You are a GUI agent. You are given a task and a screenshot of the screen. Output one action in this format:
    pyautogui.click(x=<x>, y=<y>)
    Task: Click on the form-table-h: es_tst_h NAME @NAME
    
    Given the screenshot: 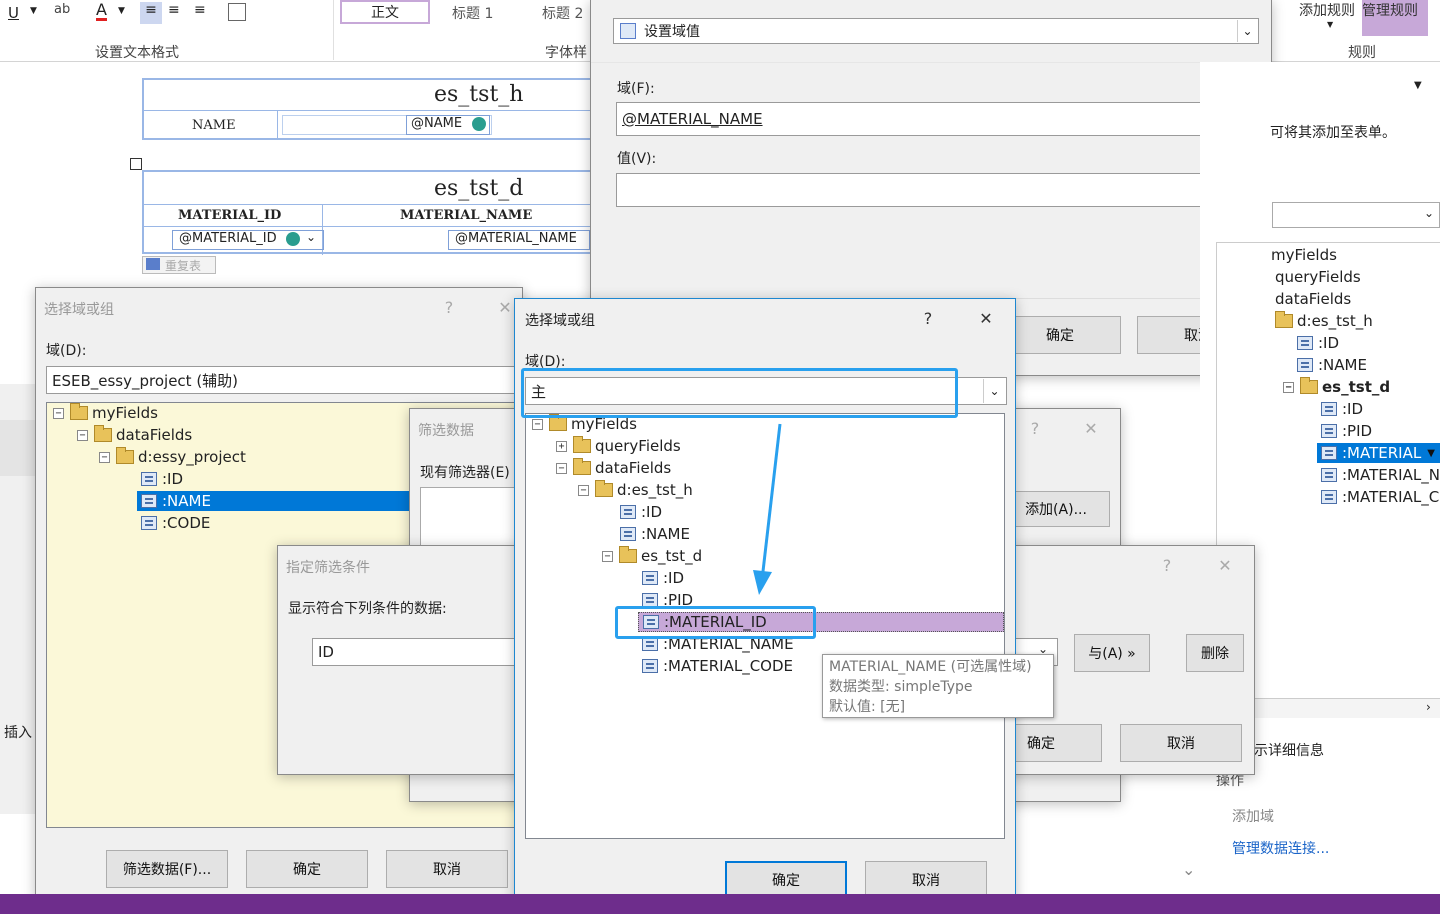 What is the action you would take?
    pyautogui.click(x=367, y=109)
    